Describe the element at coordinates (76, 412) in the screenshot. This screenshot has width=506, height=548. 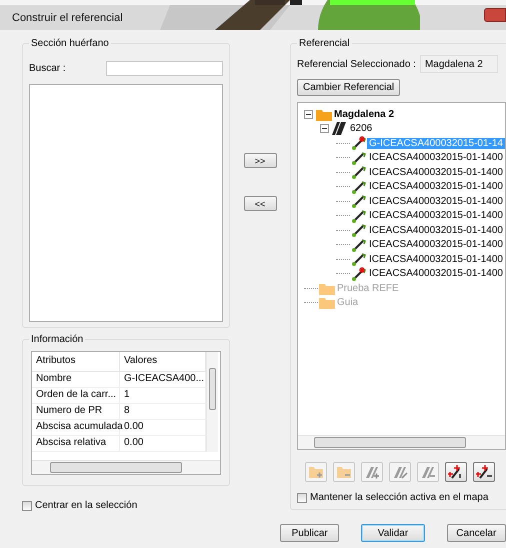
I see `table-cell: Numero de PR` at that location.